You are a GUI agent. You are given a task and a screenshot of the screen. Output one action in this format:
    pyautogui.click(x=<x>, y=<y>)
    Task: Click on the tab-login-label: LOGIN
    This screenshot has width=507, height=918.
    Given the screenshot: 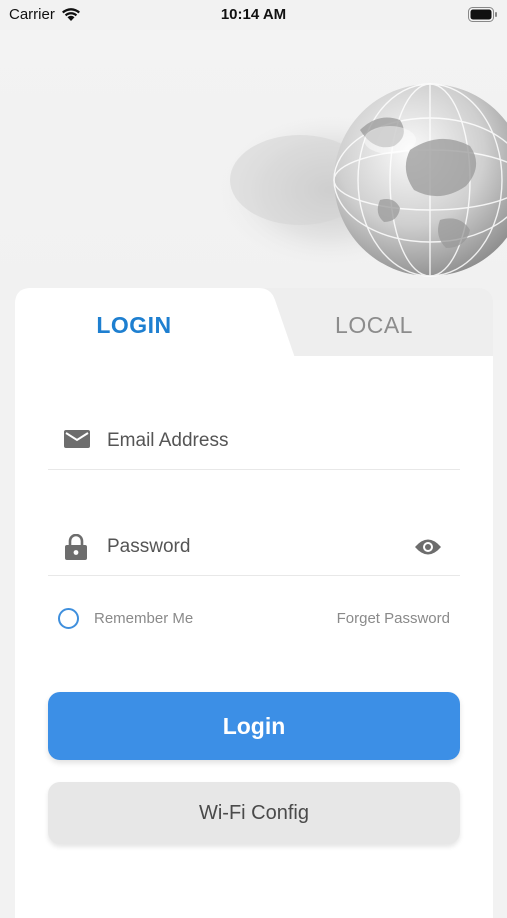 What is the action you would take?
    pyautogui.click(x=134, y=325)
    